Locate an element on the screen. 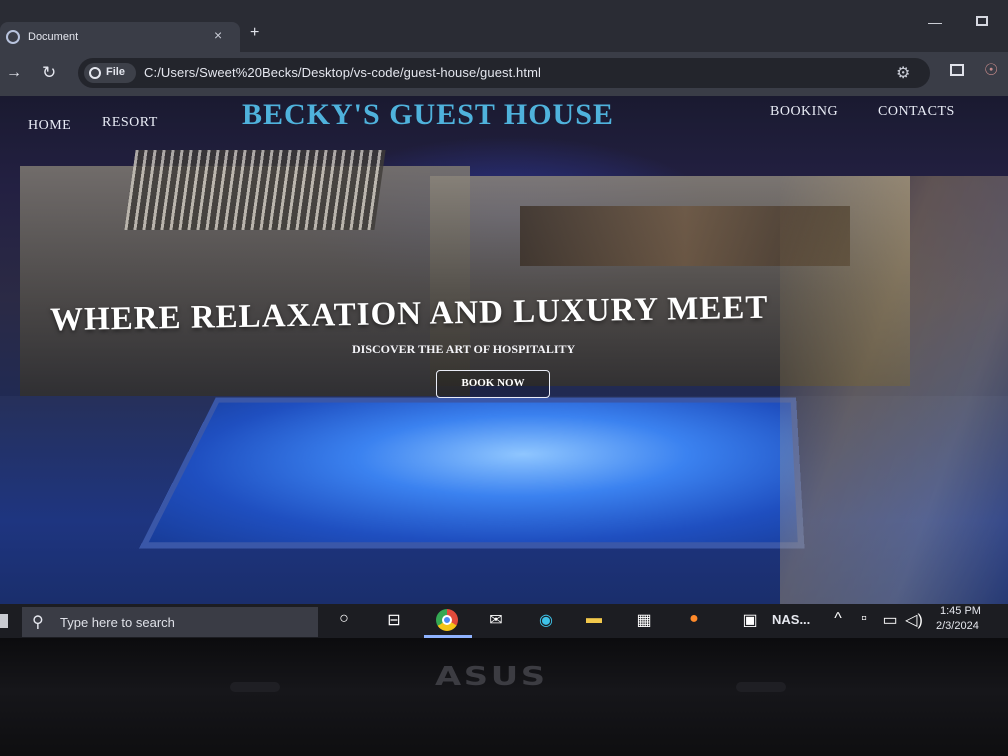 This screenshot has width=1008, height=756. back-arrow-icon: → is located at coordinates (14, 73).